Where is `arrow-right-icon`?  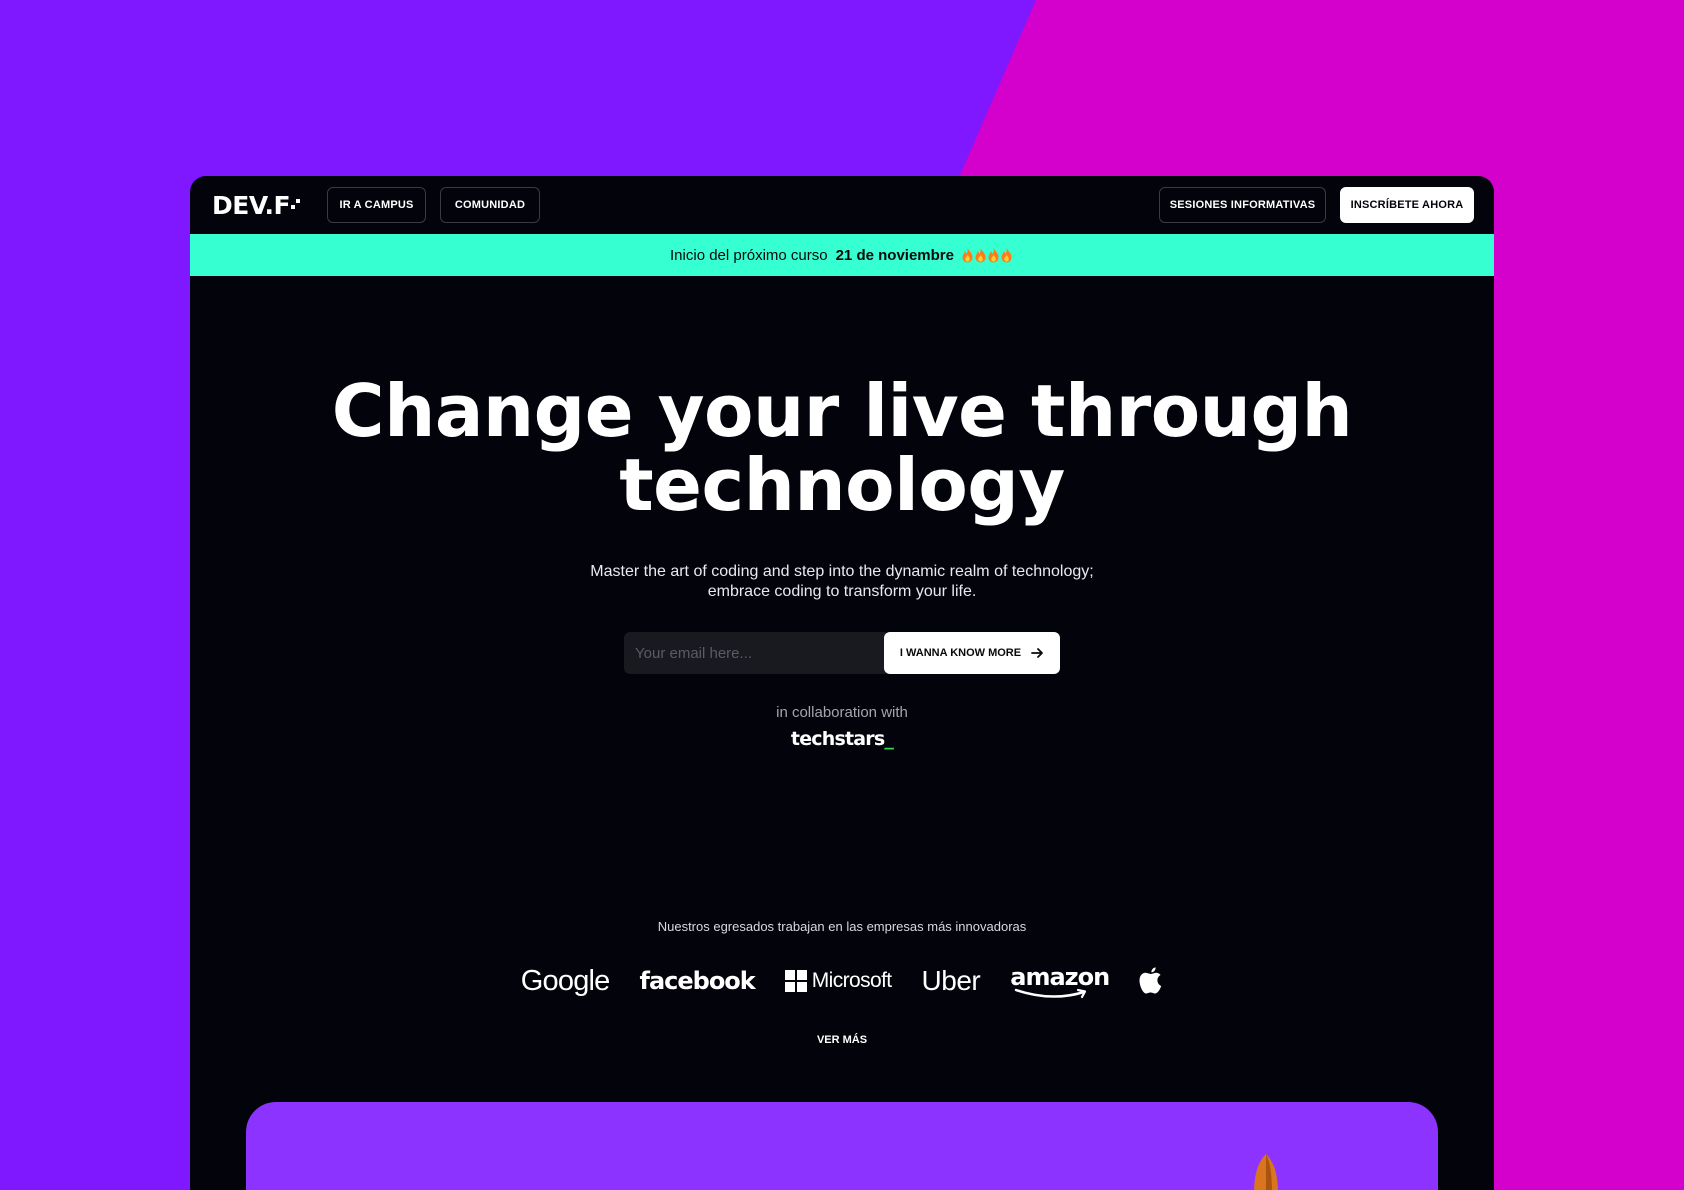 arrow-right-icon is located at coordinates (1037, 653).